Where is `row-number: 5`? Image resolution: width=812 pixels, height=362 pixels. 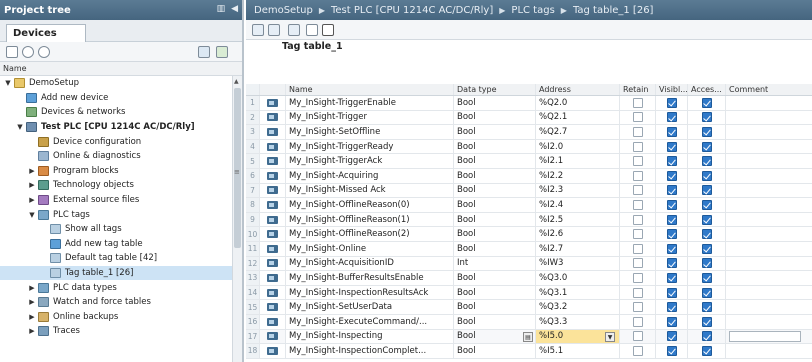
row-number: 5 is located at coordinates (253, 161).